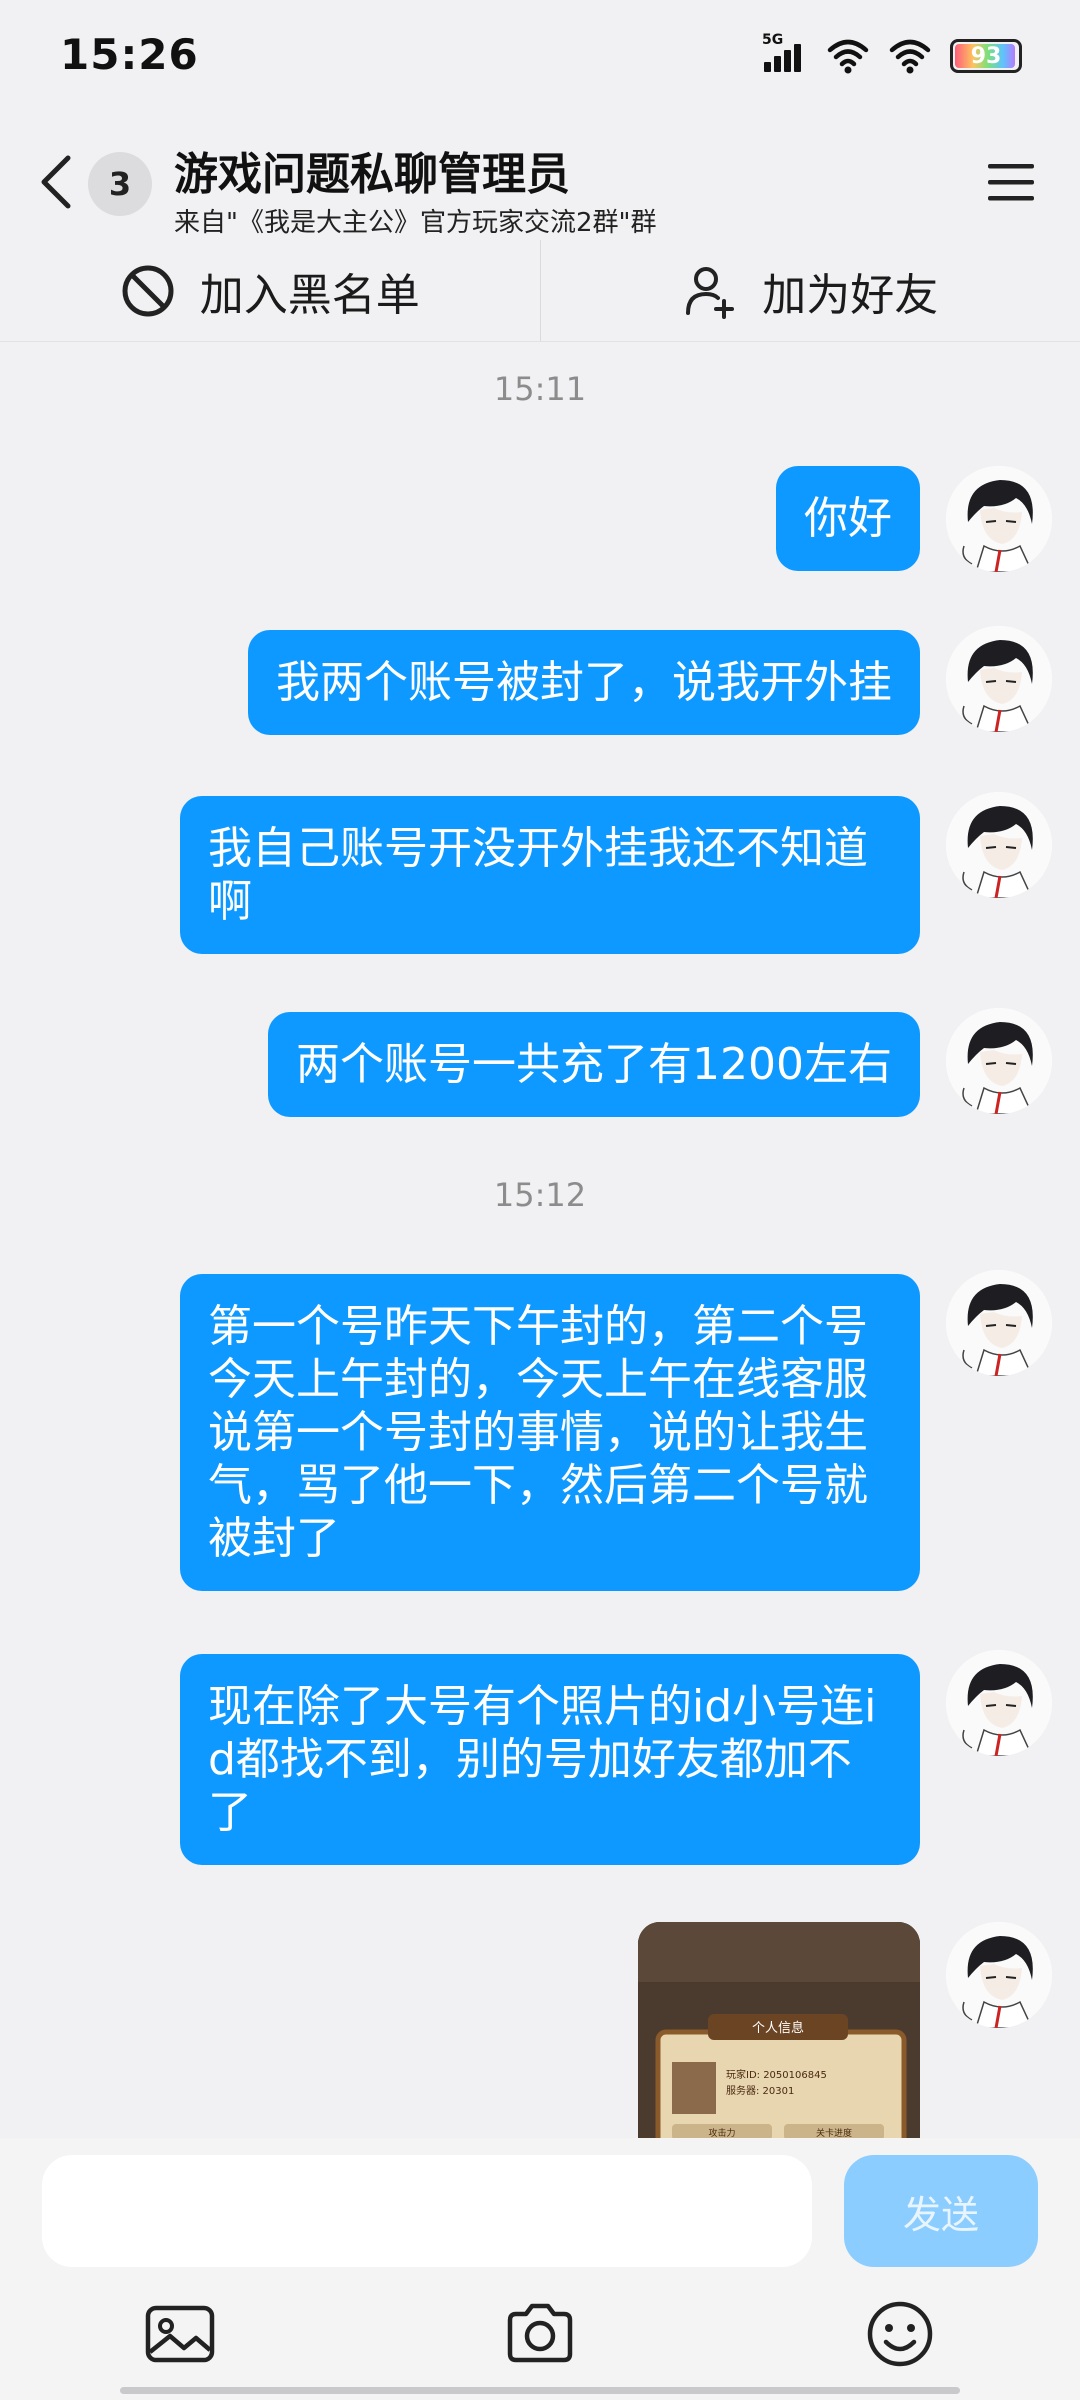  I want to click on status-icons: 5G 93, so click(892, 54).